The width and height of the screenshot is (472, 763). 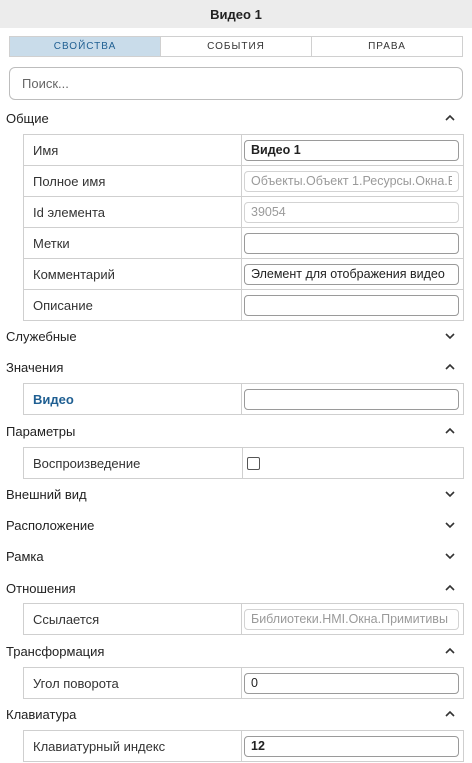 What do you see at coordinates (236, 651) in the screenshot?
I see `section-transform: Трансформация` at bounding box center [236, 651].